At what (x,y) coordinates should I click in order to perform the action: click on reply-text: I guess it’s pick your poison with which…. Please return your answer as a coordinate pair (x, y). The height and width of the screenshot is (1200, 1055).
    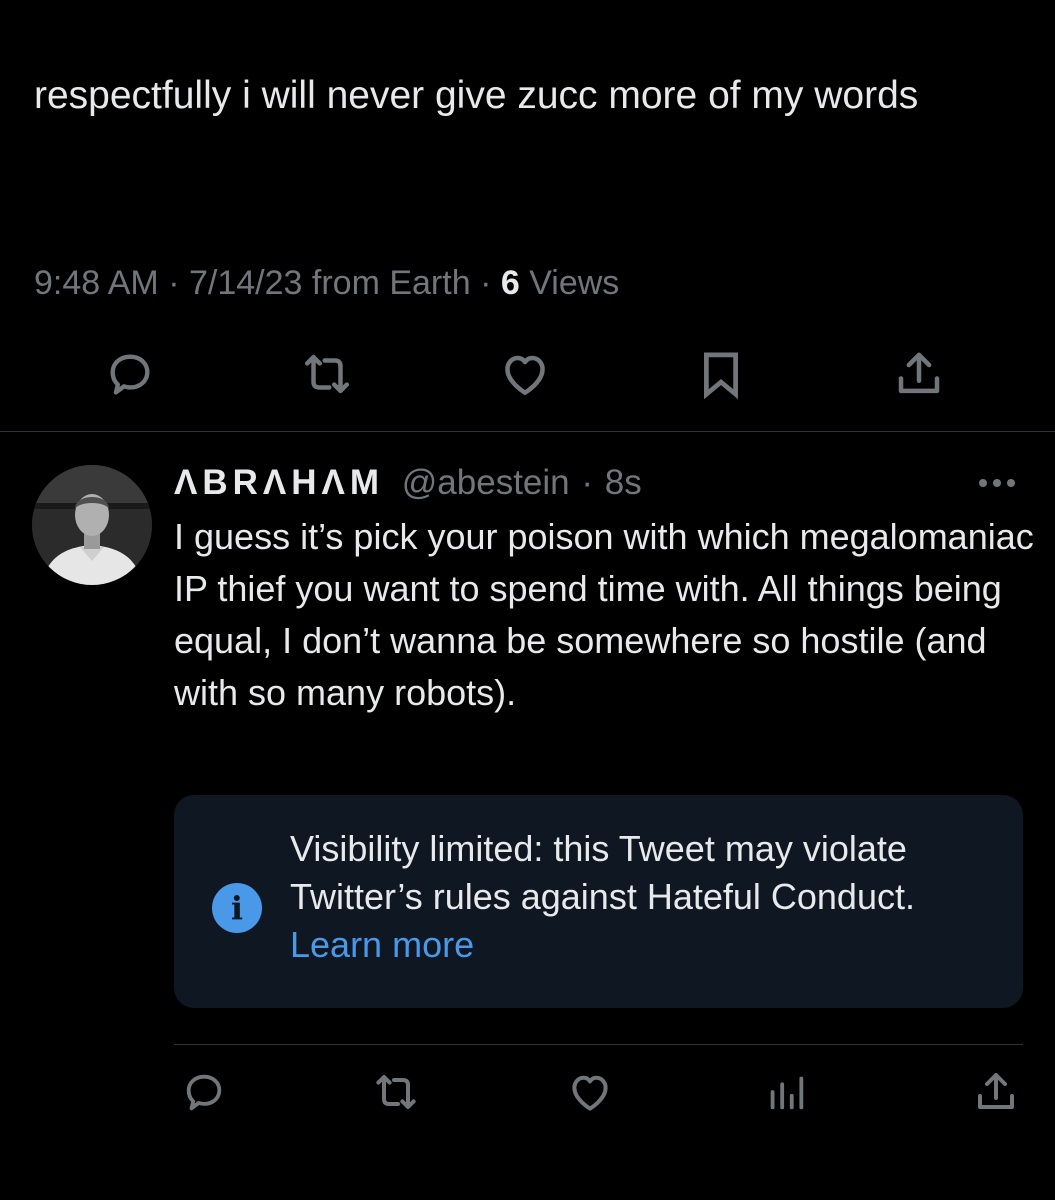
    Looking at the image, I should click on (604, 614).